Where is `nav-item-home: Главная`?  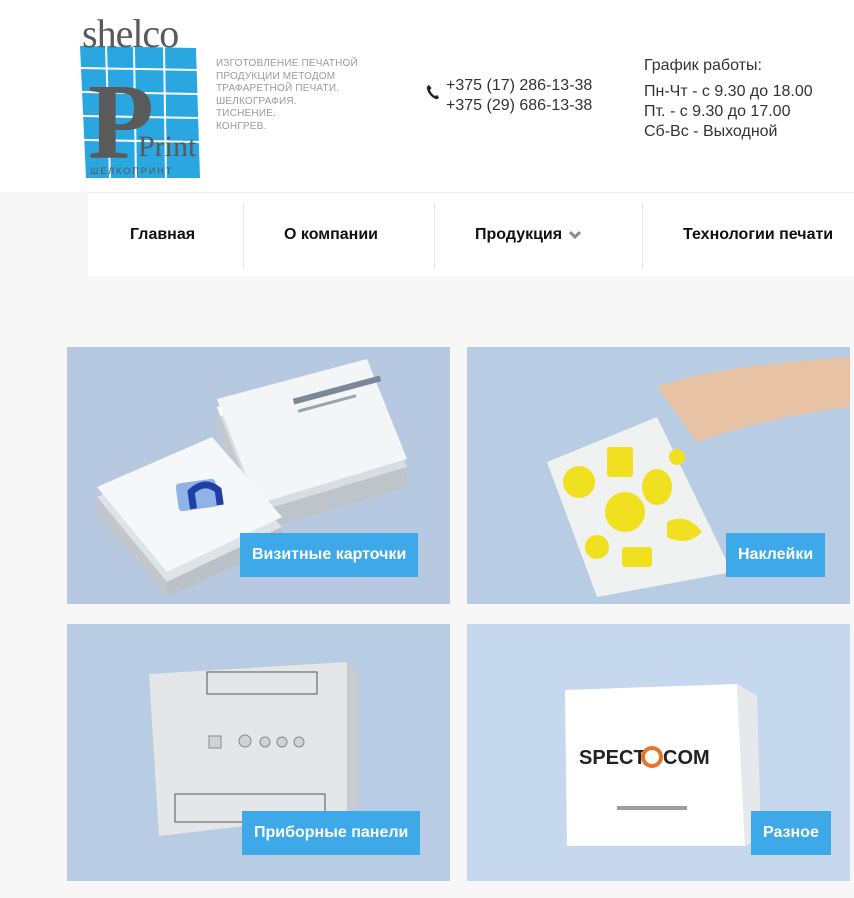 nav-item-home: Главная is located at coordinates (162, 235).